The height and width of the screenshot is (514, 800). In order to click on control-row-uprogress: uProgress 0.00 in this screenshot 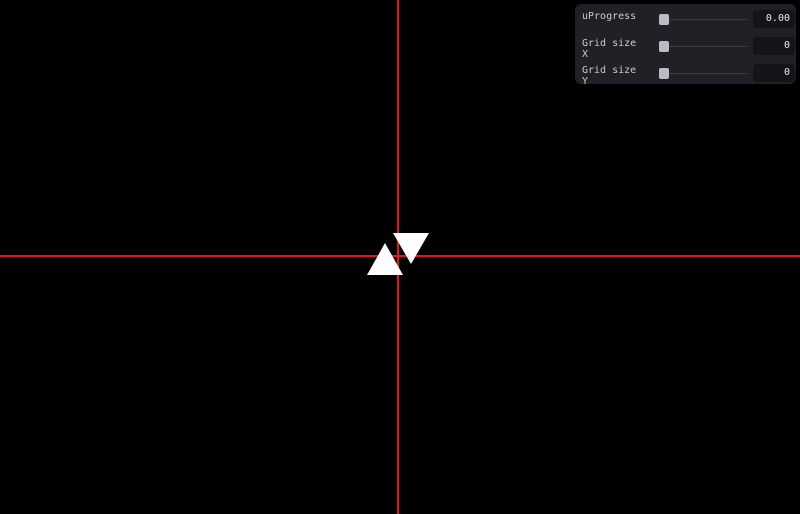, I will do `click(688, 19)`.